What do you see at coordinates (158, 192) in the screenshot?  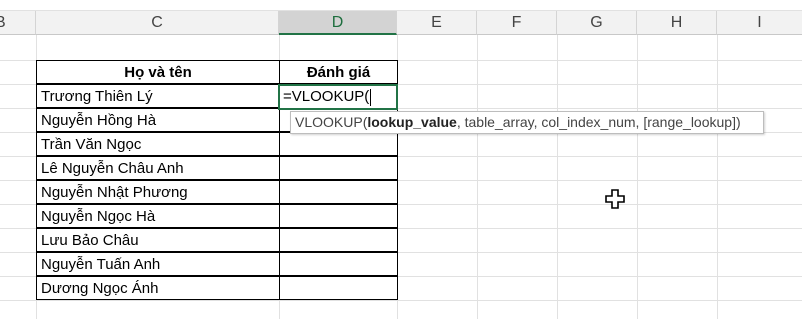 I see `name-cell: Nguyễn Nhật Phương` at bounding box center [158, 192].